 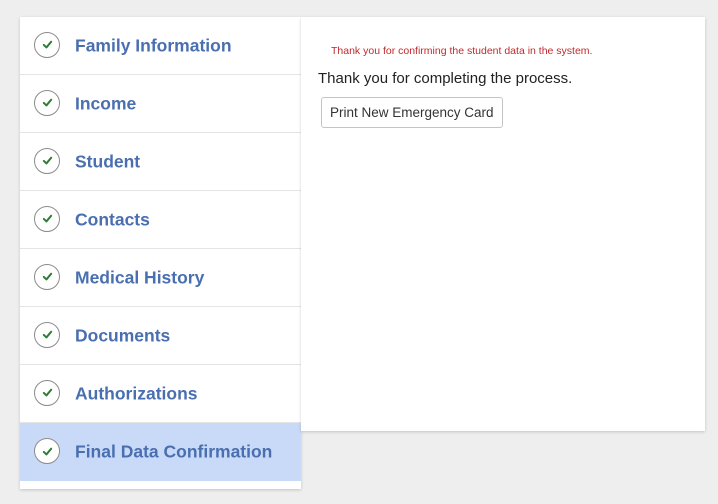 What do you see at coordinates (106, 103) in the screenshot?
I see `sidebar-item-label: Income` at bounding box center [106, 103].